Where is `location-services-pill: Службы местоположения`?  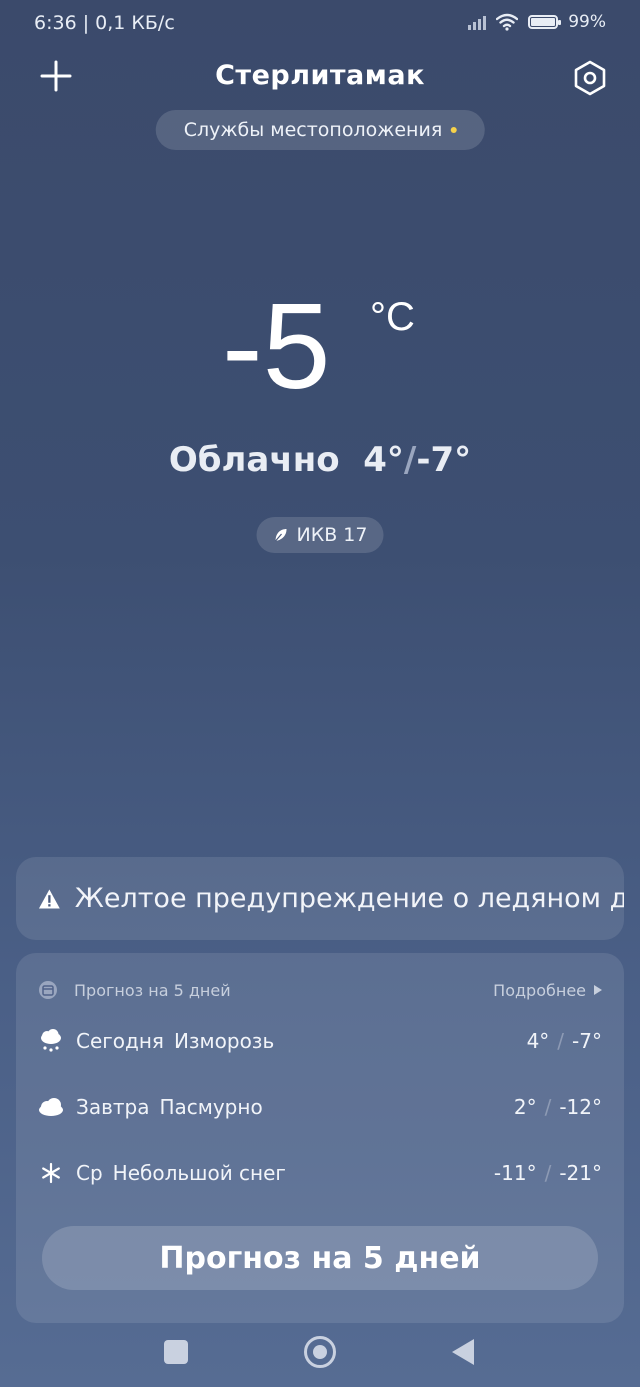
location-services-pill: Службы местоположения is located at coordinates (320, 130).